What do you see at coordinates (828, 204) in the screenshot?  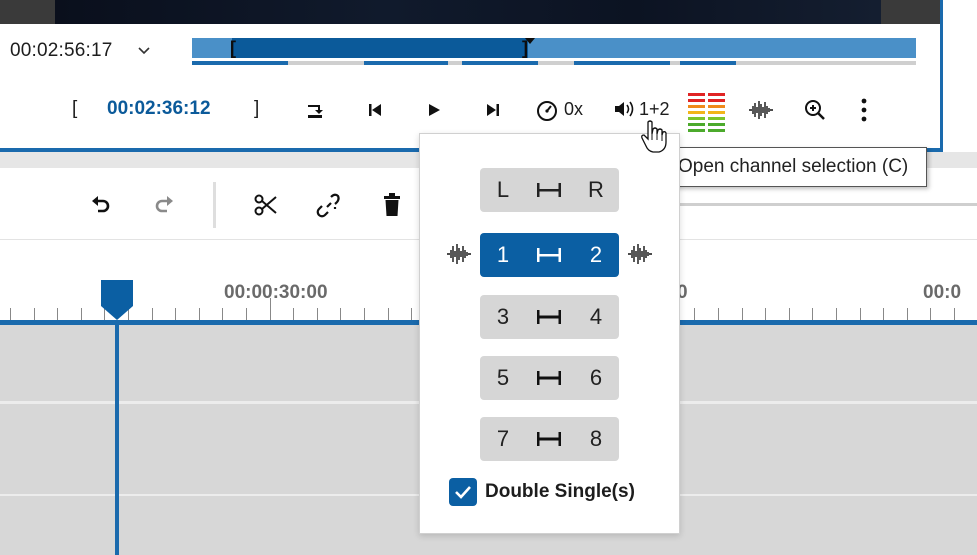 I see `toolbar-right-divider` at bounding box center [828, 204].